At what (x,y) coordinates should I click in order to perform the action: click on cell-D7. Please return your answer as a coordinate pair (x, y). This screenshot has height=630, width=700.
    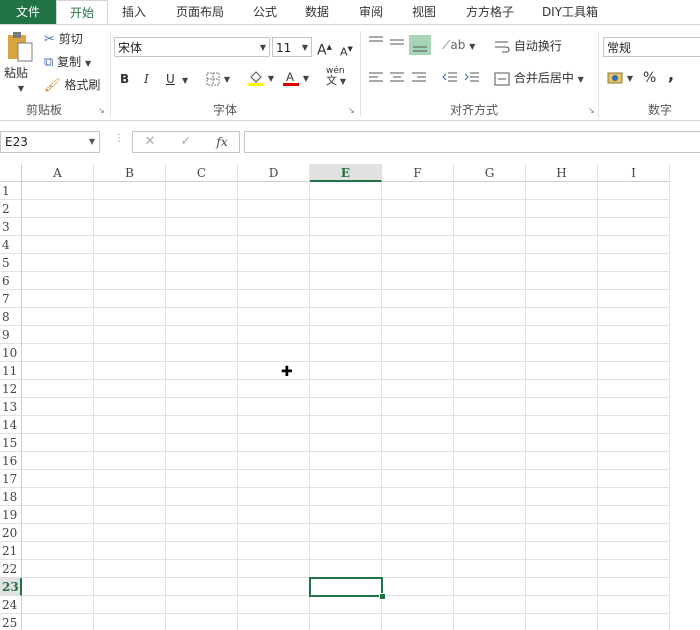
    Looking at the image, I should click on (274, 299).